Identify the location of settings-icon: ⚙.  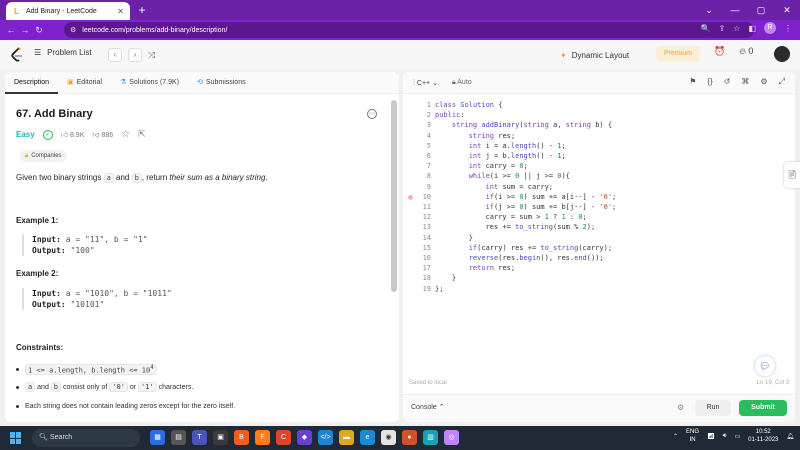
(680, 407).